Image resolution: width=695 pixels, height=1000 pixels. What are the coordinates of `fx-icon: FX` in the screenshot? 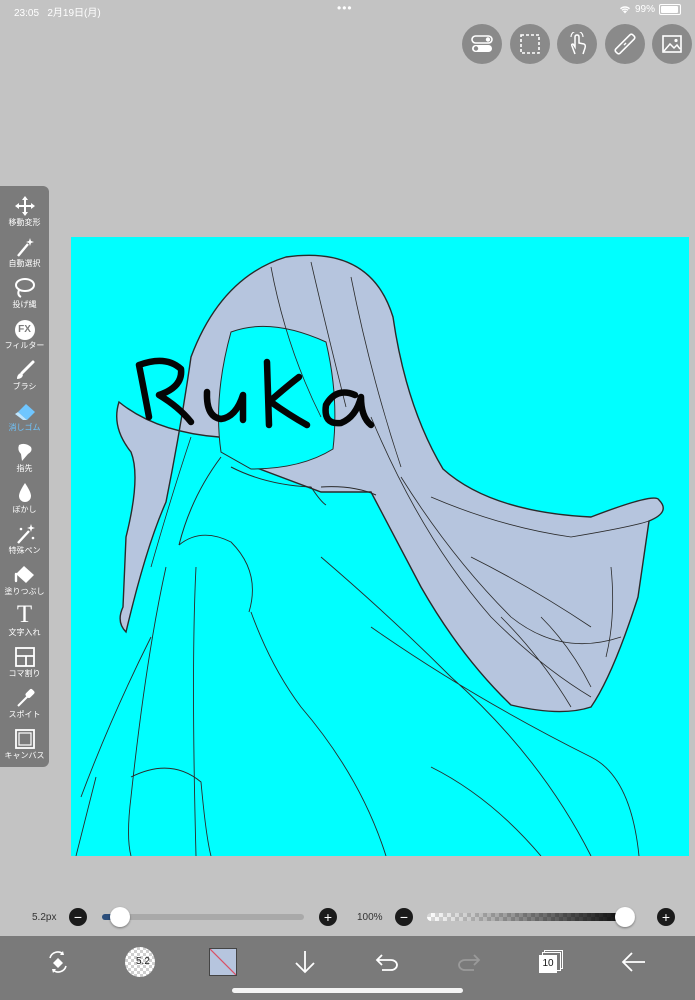 It's located at (24, 330).